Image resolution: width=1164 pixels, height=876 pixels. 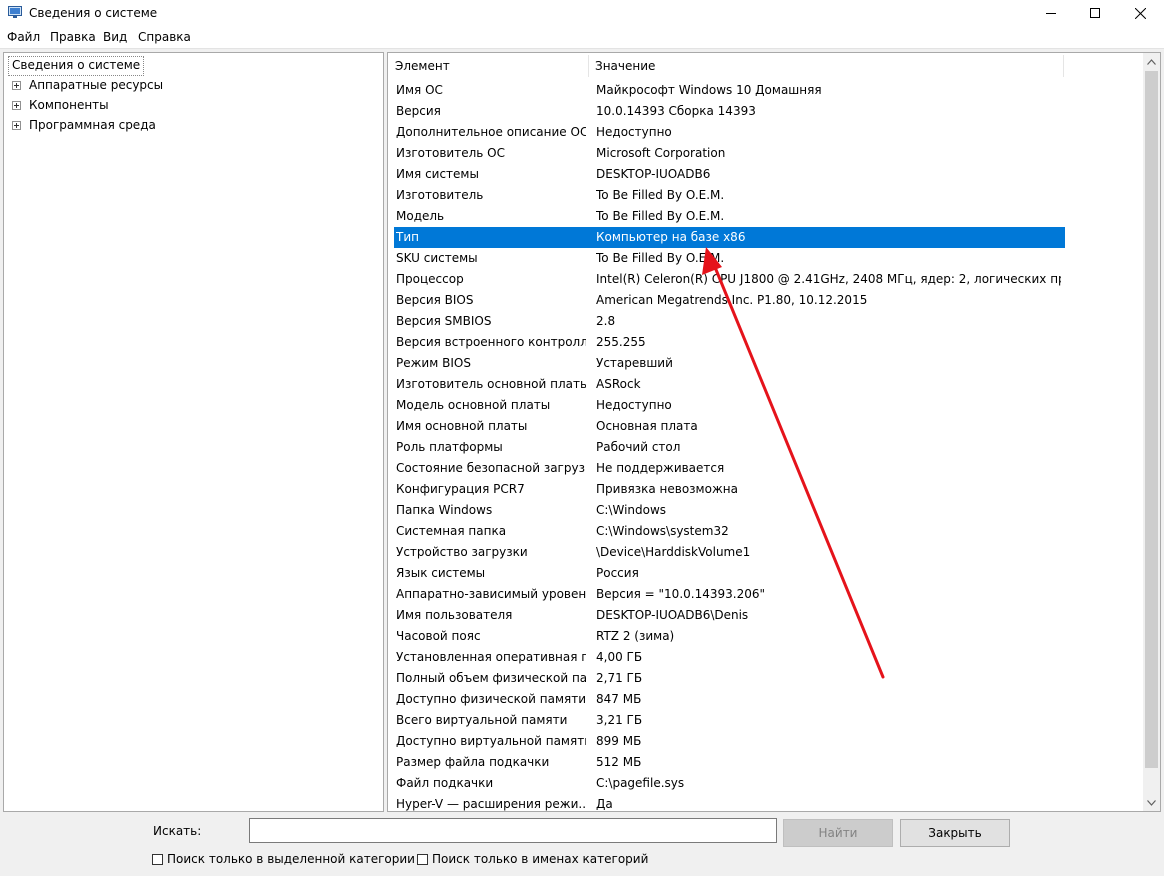 I want to click on menu-bar: Файл Правка Вид Справка, so click(x=582, y=37).